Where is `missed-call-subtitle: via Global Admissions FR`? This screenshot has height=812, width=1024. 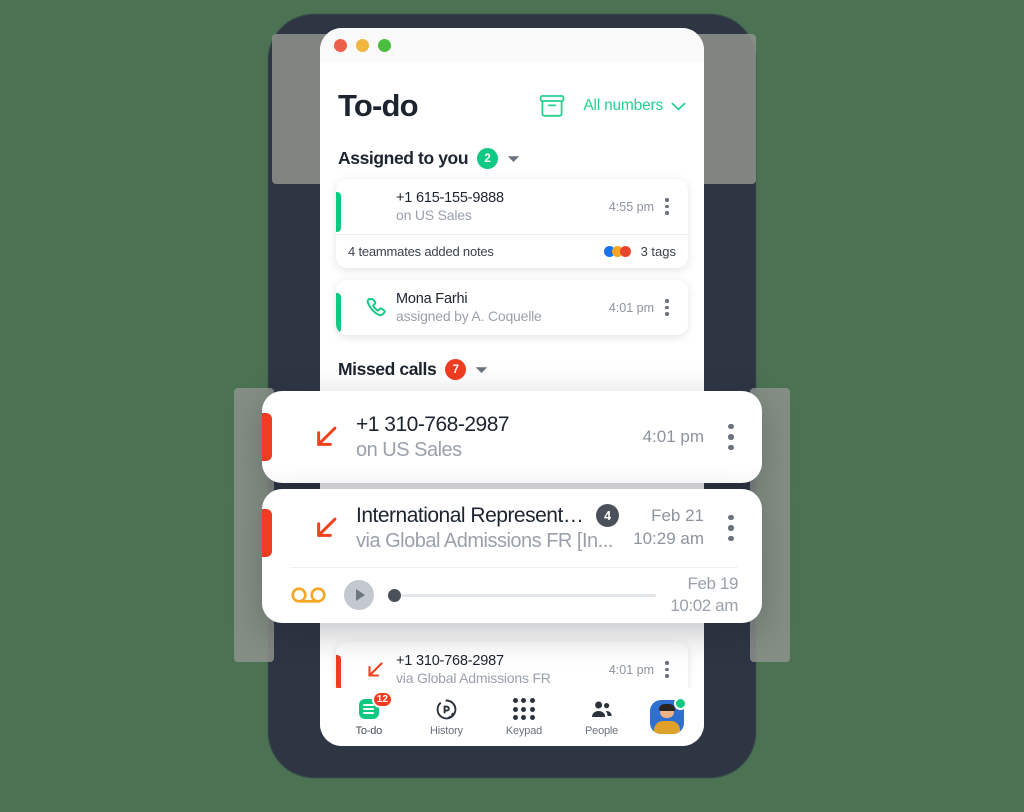 missed-call-subtitle: via Global Admissions FR is located at coordinates (473, 678).